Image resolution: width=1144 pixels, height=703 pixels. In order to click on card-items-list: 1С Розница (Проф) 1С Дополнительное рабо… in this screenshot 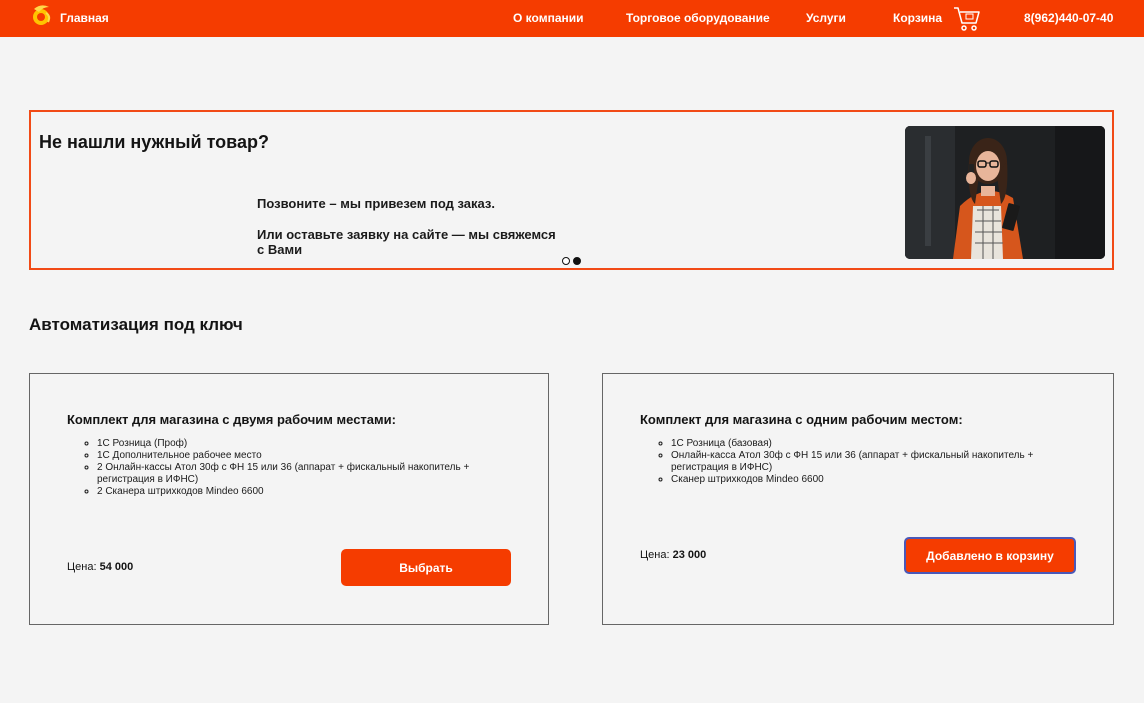, I will do `click(307, 468)`.